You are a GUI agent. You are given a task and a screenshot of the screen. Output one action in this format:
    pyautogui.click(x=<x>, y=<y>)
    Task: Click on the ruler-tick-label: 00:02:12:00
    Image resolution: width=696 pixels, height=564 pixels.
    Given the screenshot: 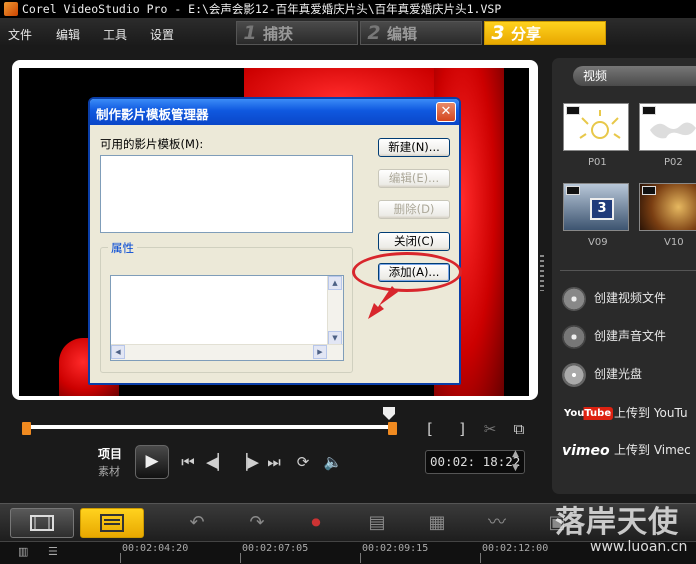 What is the action you would take?
    pyautogui.click(x=515, y=548)
    